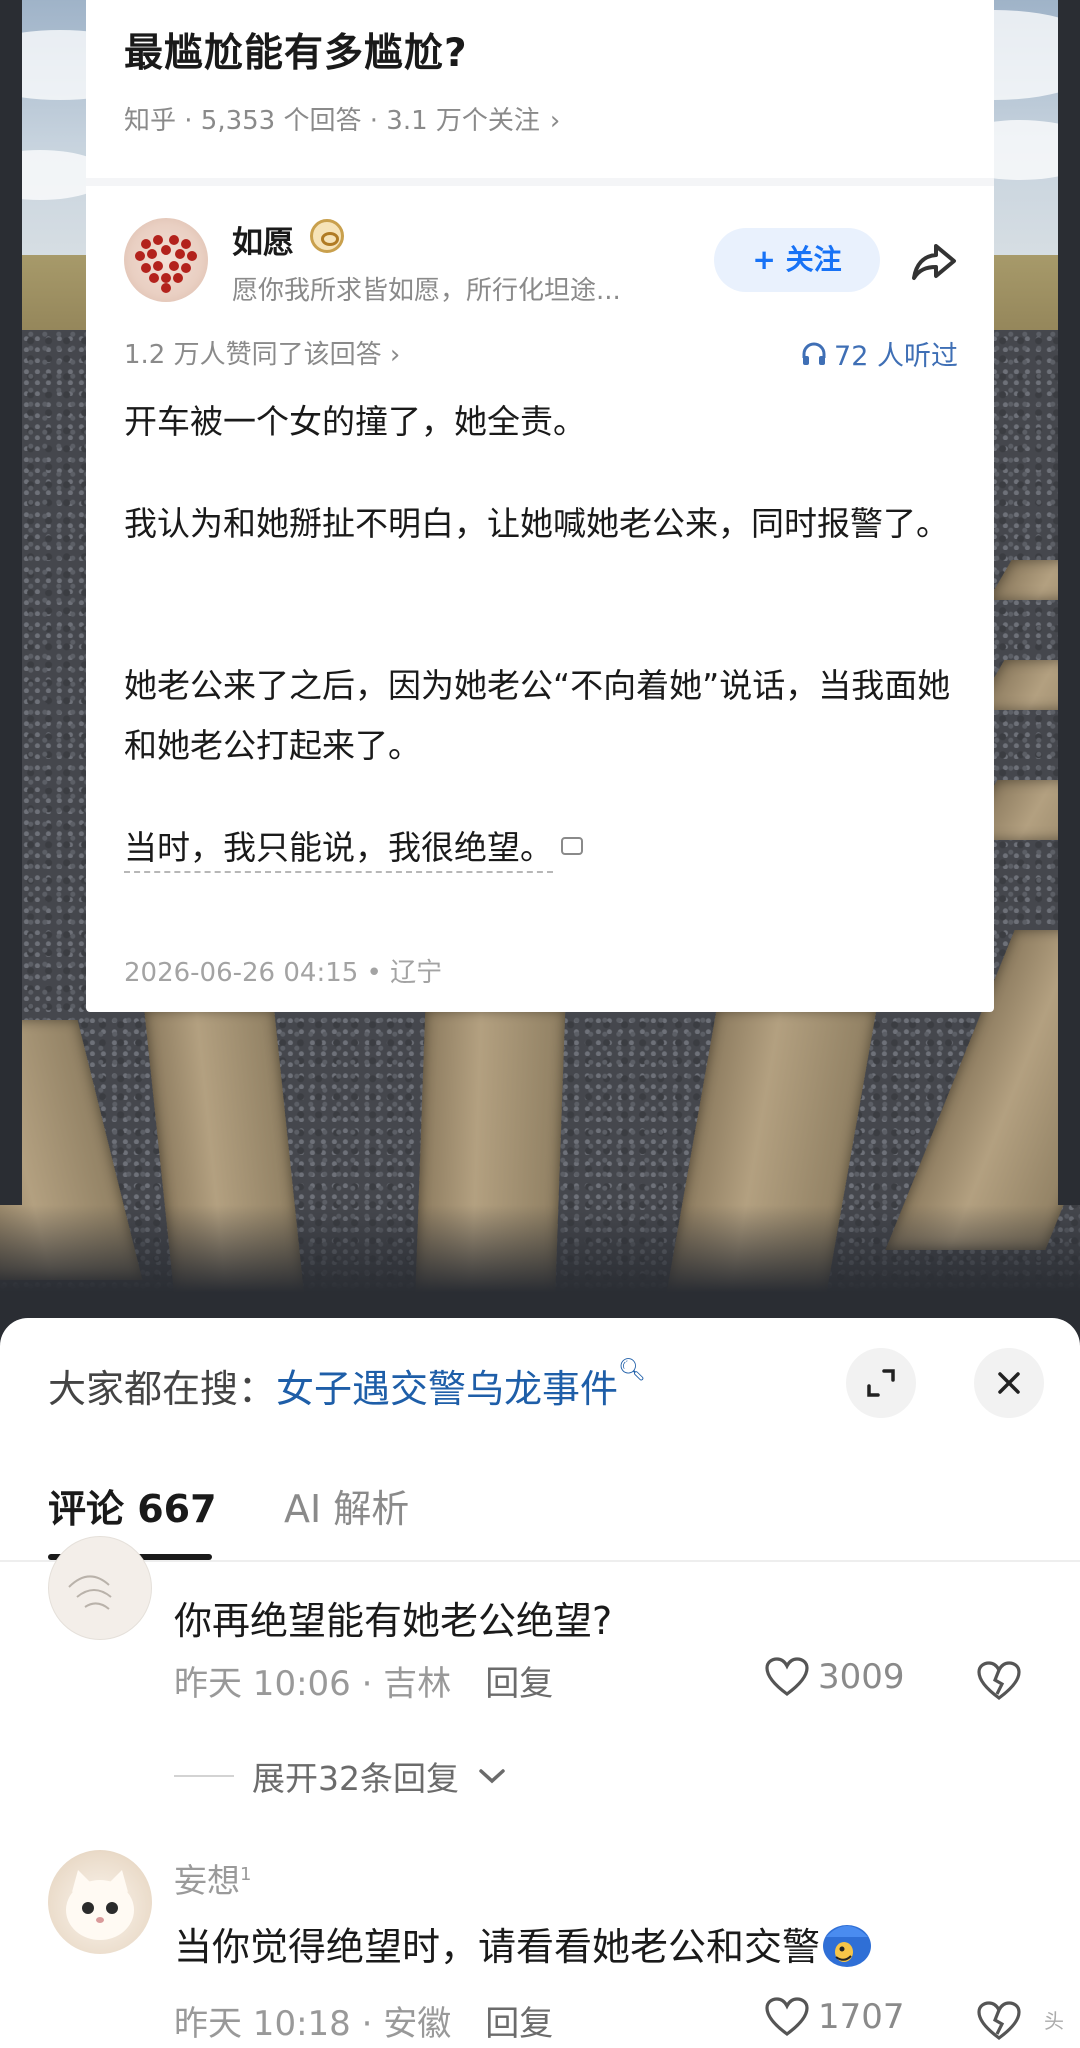  Describe the element at coordinates (847, 1945) in the screenshot. I see `blue-face-emoji-icon` at that location.